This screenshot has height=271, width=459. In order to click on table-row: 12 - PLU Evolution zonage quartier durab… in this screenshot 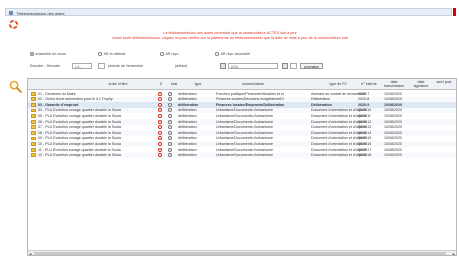, I will do `click(242, 155)`.